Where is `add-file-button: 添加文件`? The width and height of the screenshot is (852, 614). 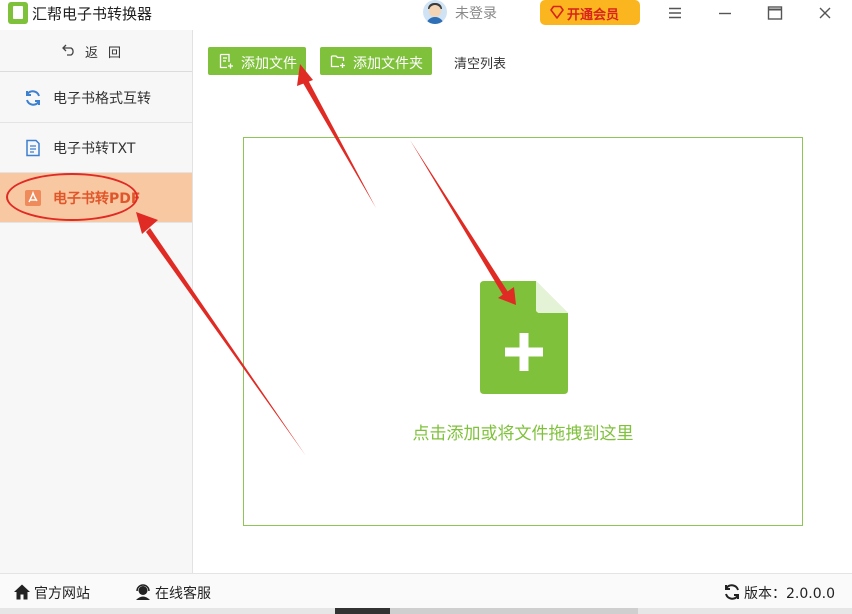
add-file-button: 添加文件 is located at coordinates (257, 61).